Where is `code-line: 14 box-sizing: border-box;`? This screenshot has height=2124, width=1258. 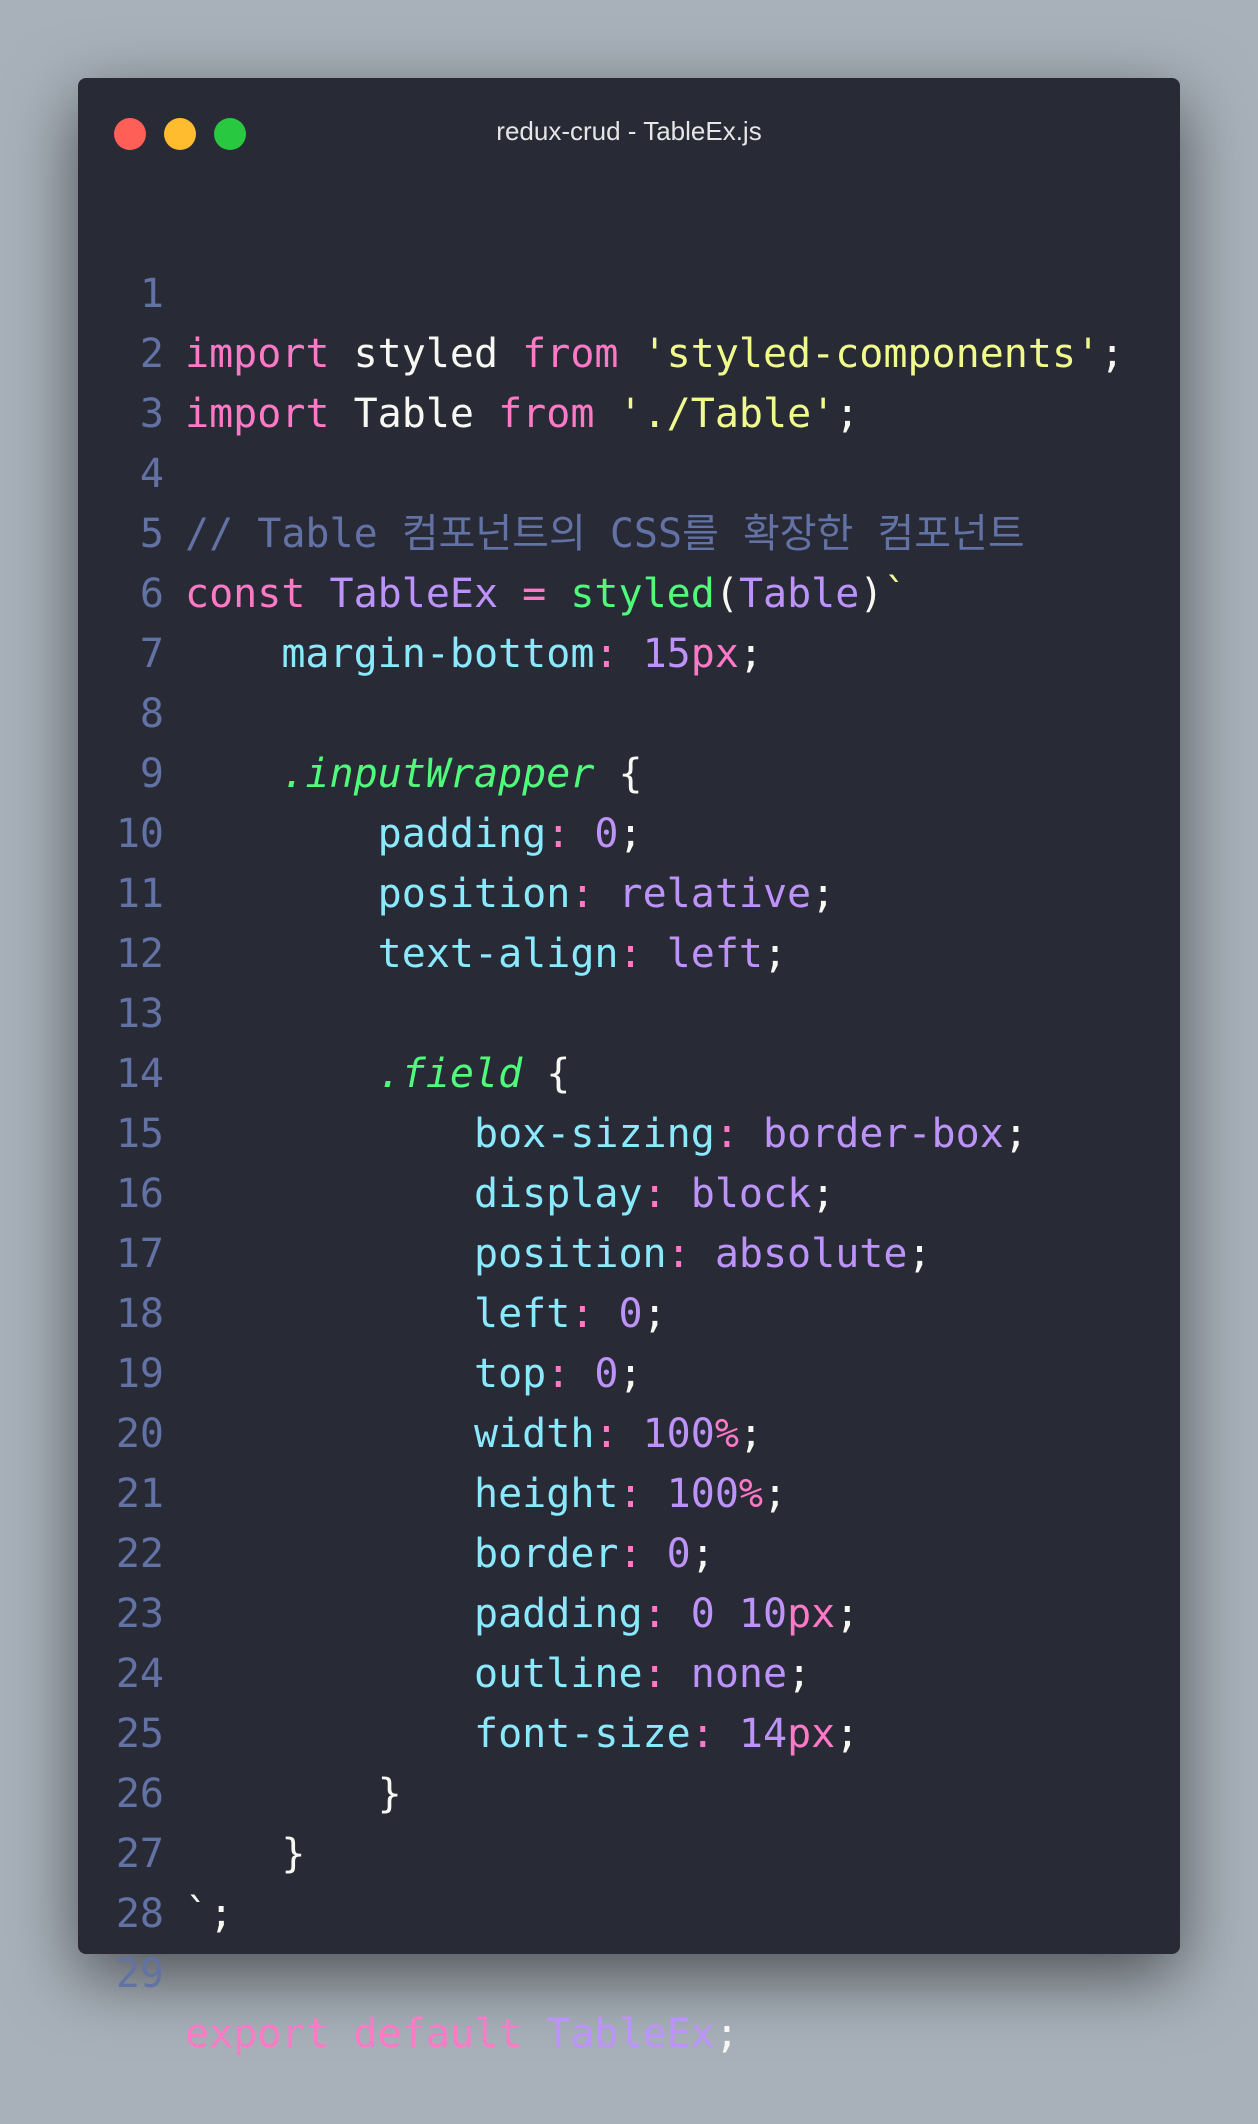 code-line: 14 box-sizing: border-box; is located at coordinates (629, 1070).